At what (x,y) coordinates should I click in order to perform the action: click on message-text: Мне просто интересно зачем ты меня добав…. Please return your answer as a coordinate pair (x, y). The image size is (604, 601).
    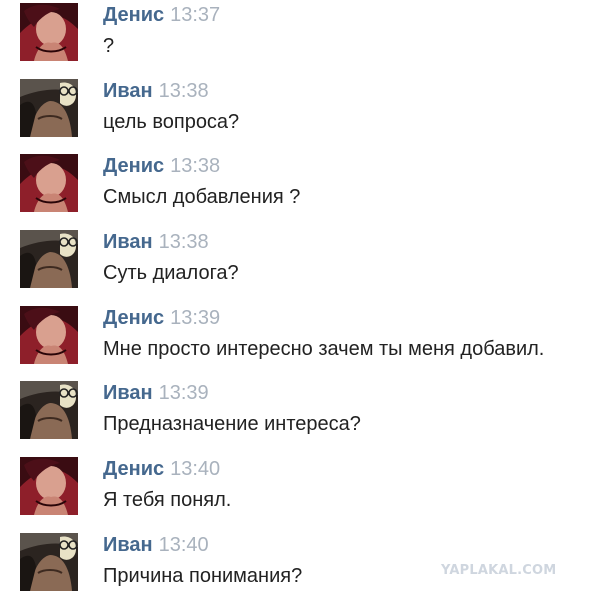
    Looking at the image, I should click on (324, 349).